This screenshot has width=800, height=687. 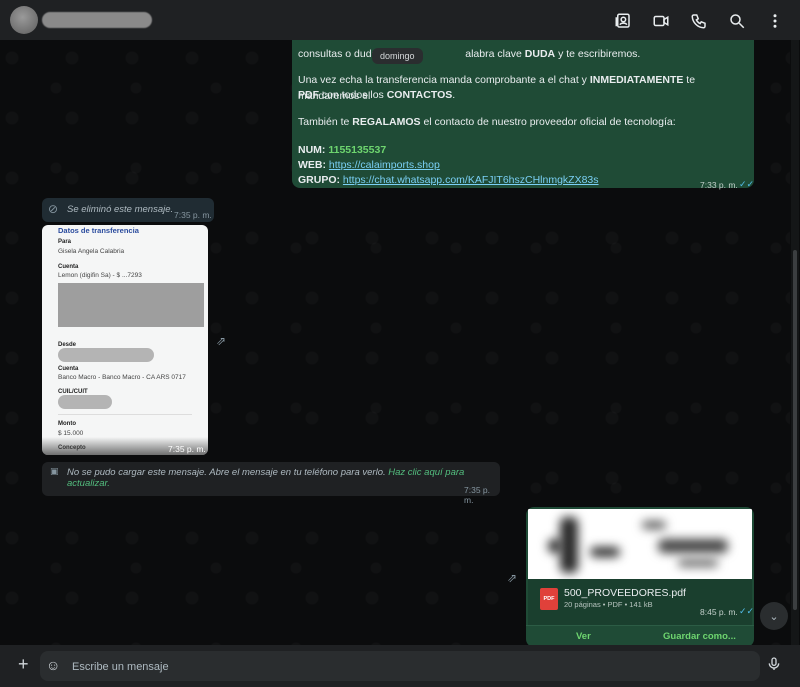 I want to click on redacted-sender, so click(x=106, y=355).